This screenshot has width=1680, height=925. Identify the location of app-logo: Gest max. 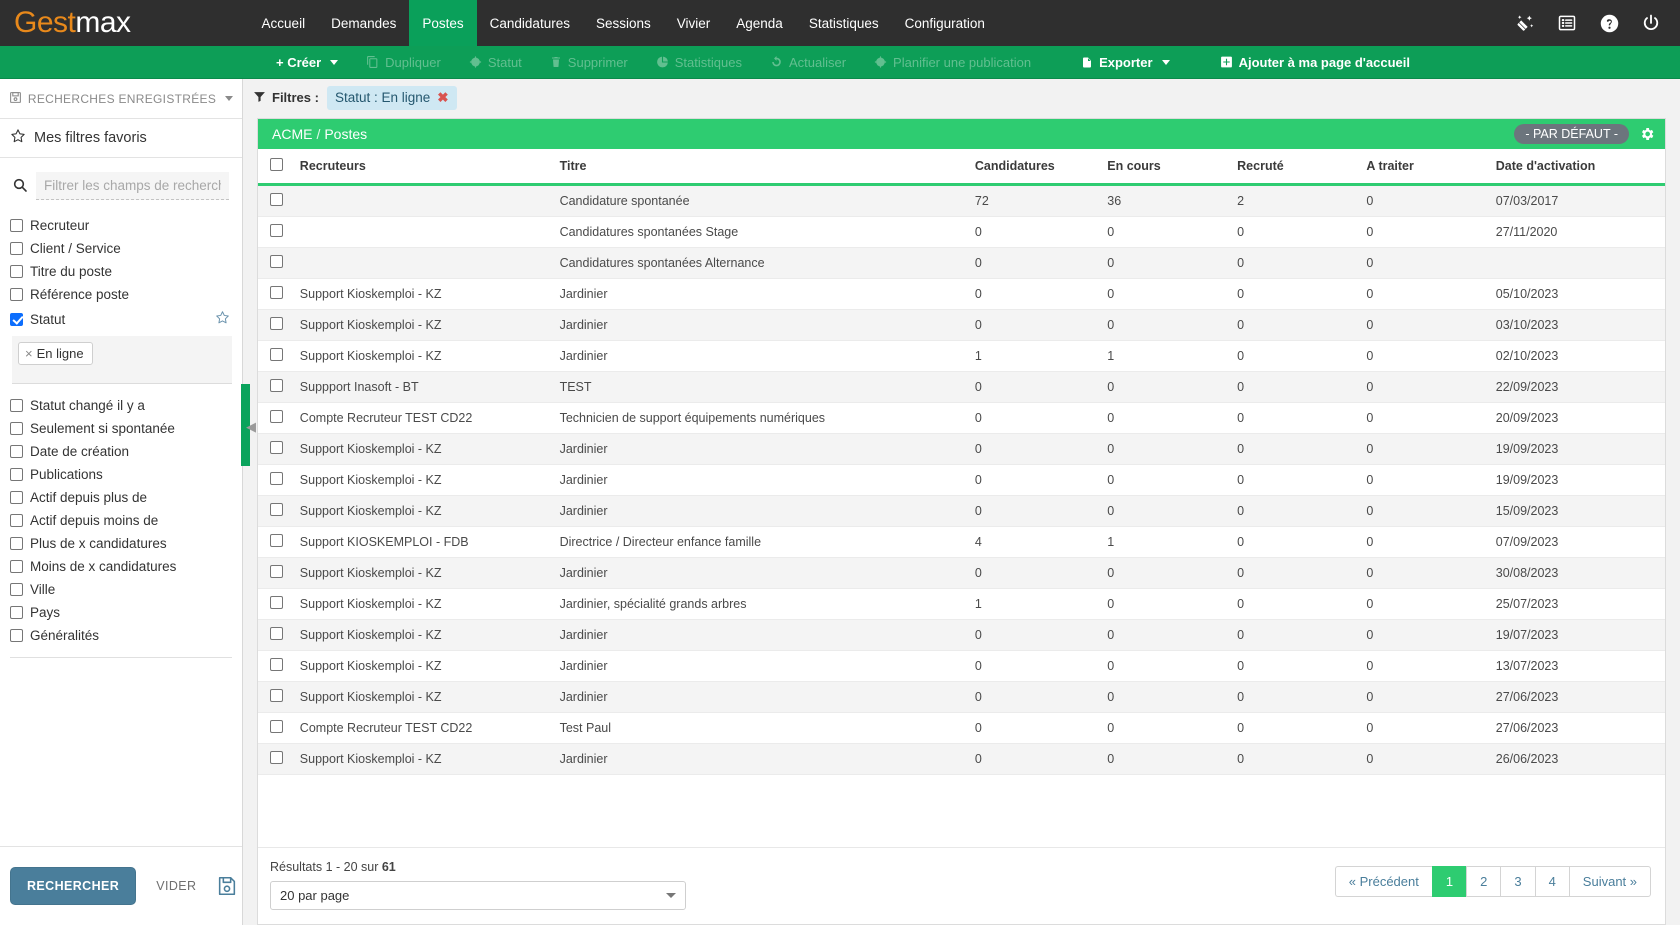
(74, 23).